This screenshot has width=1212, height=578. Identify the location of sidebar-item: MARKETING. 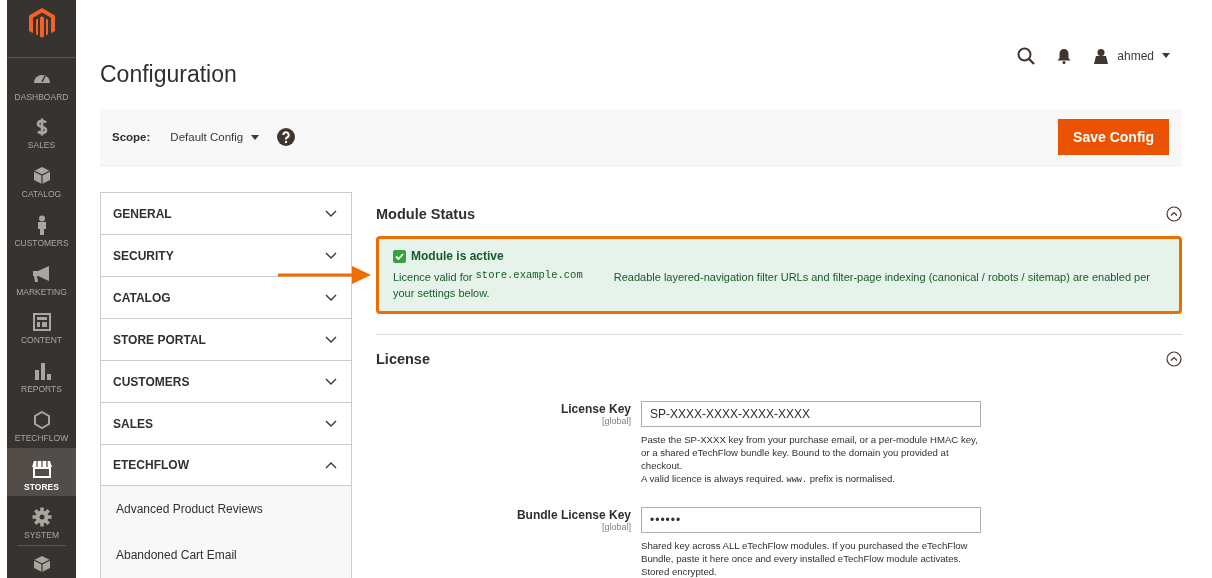
(41, 277).